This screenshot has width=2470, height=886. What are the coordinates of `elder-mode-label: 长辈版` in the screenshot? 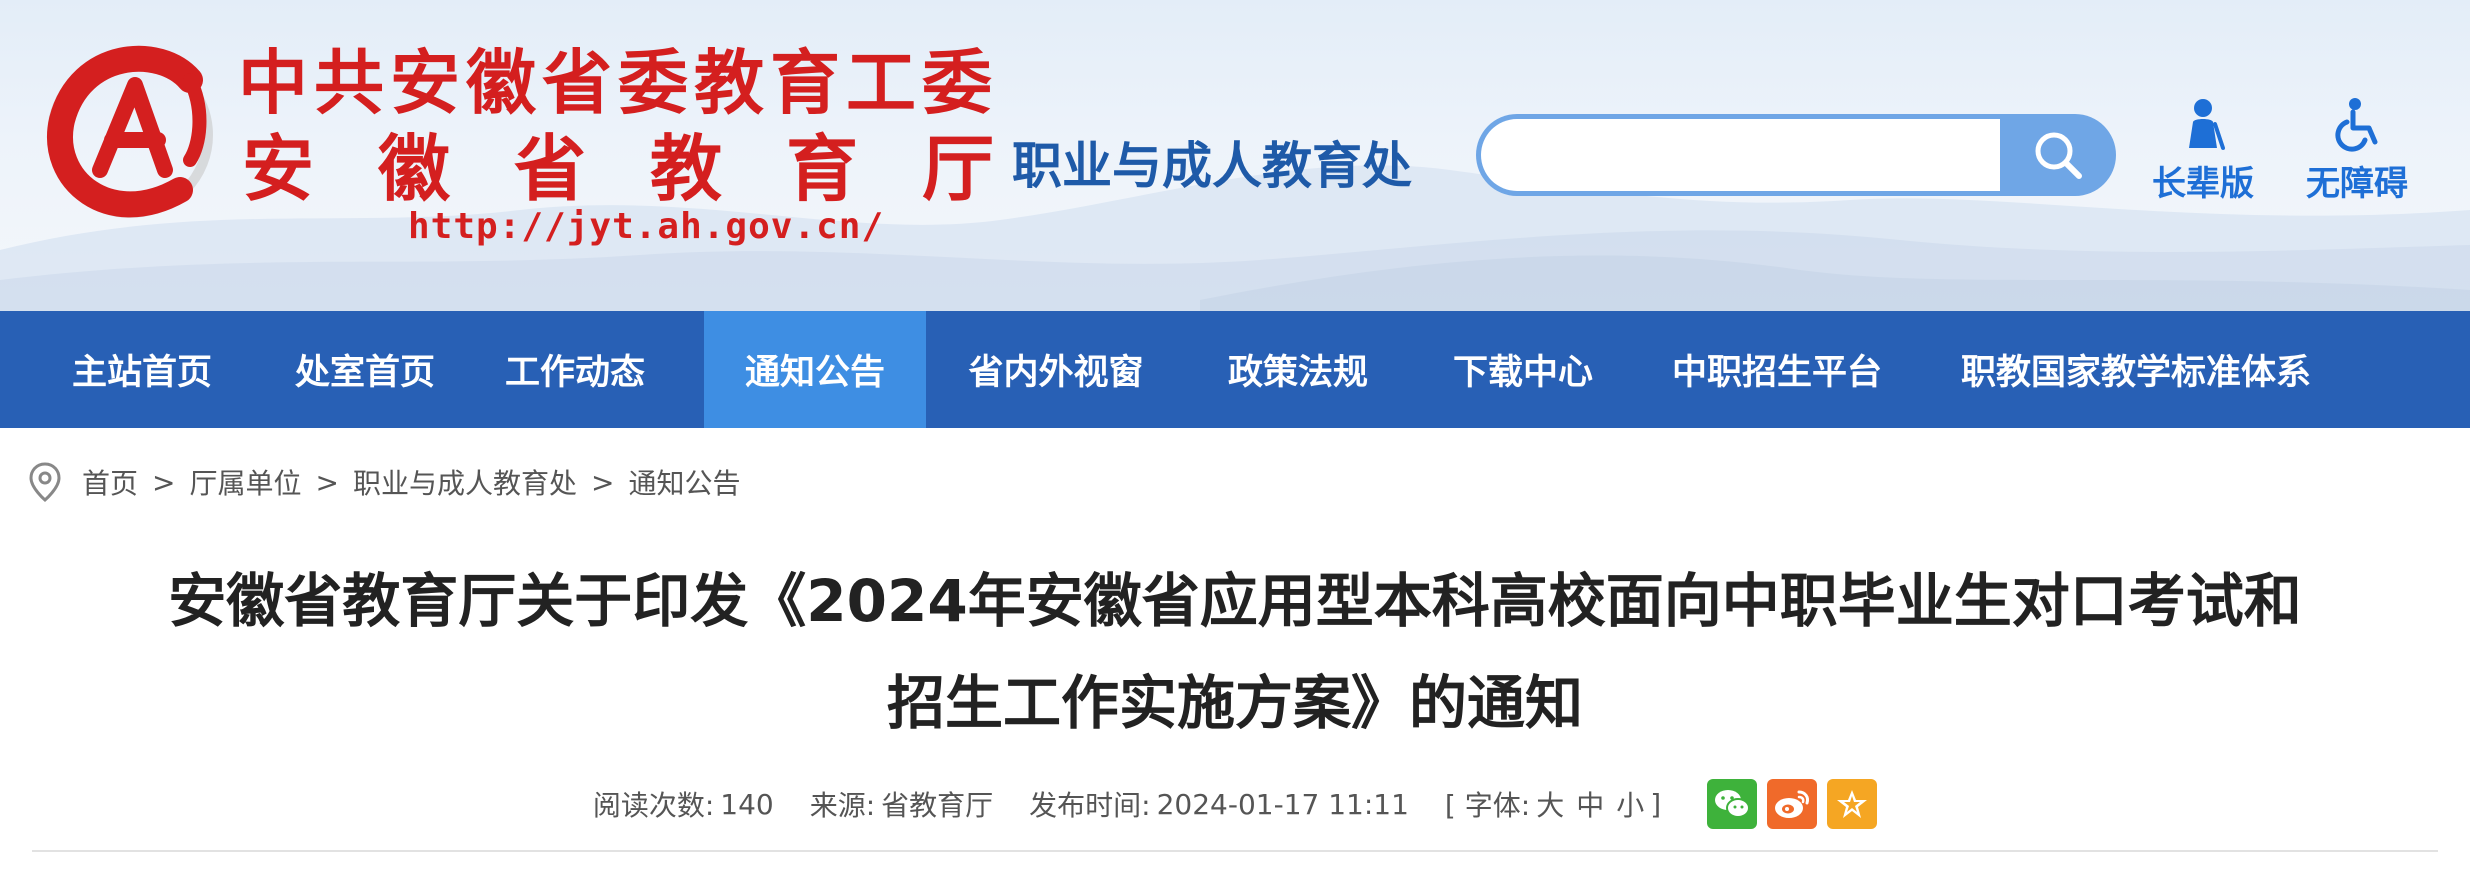 It's located at (2203, 184).